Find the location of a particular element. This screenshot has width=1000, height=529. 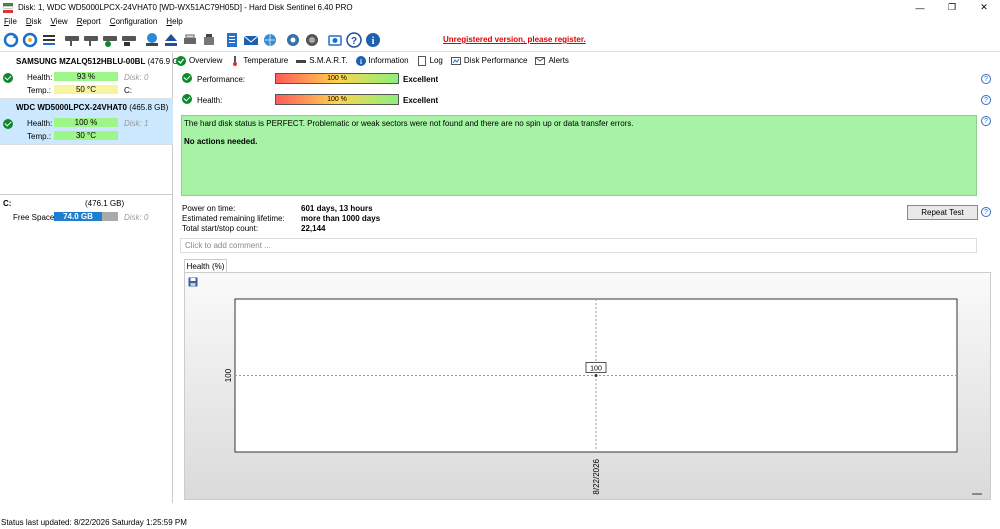

tab-label: Alerts is located at coordinates (558, 60).